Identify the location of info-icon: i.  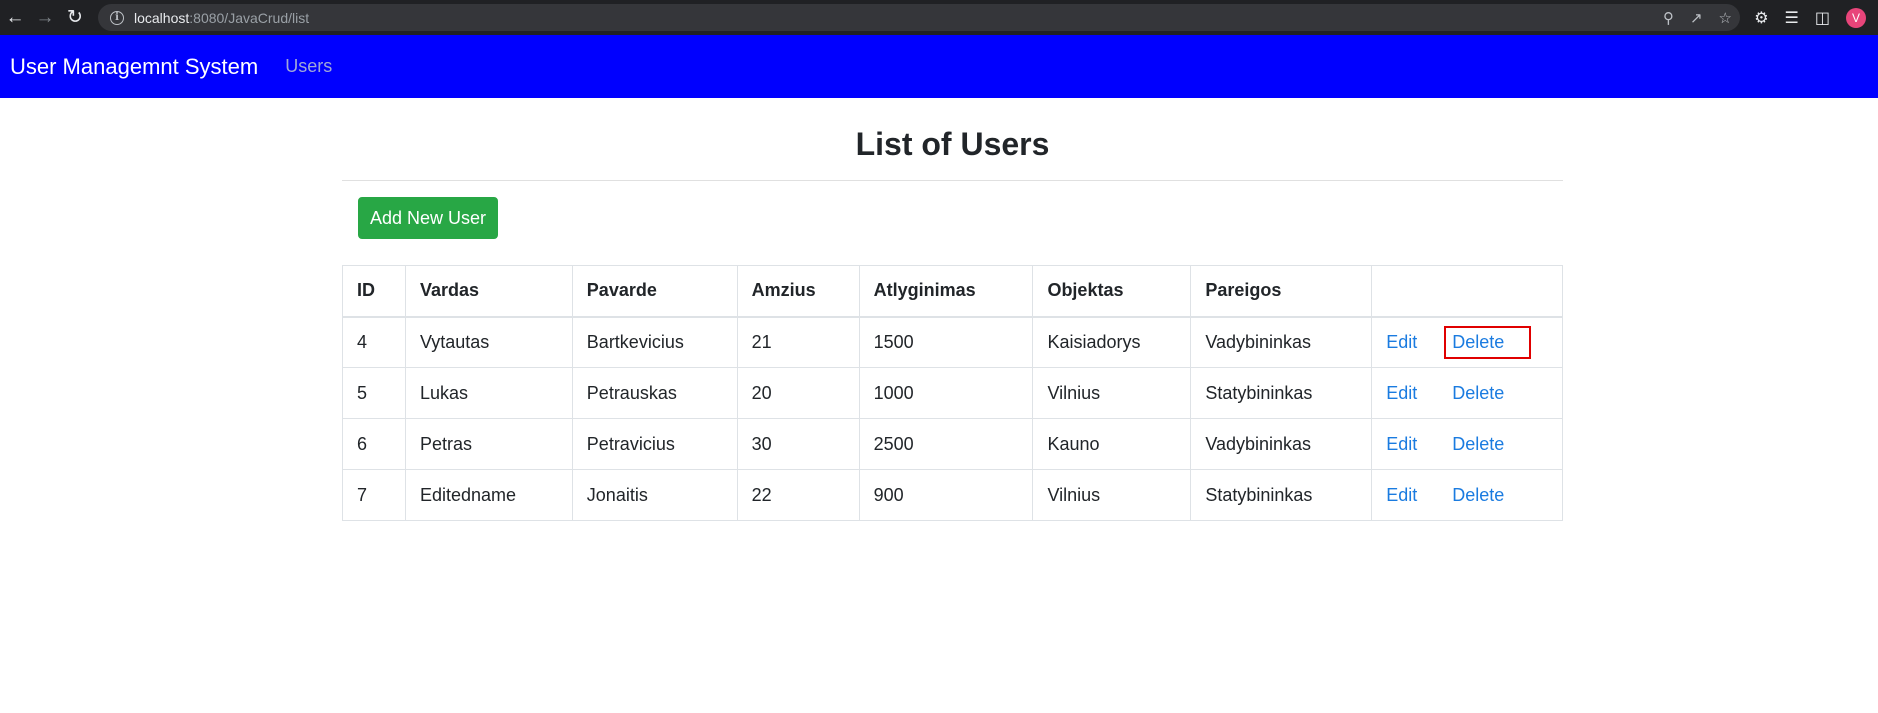
(117, 17).